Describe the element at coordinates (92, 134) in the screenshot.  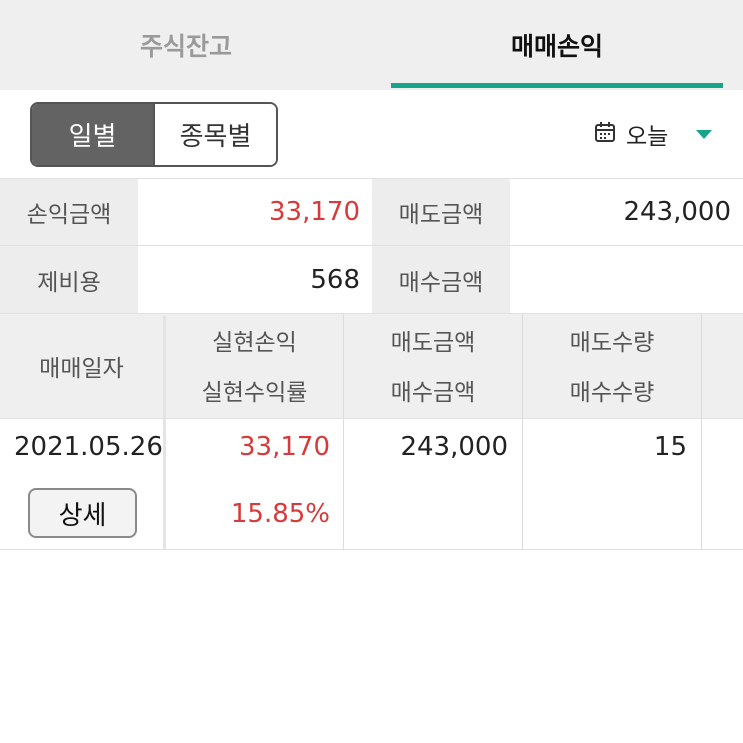
I see `segment-daily-button: 일별` at that location.